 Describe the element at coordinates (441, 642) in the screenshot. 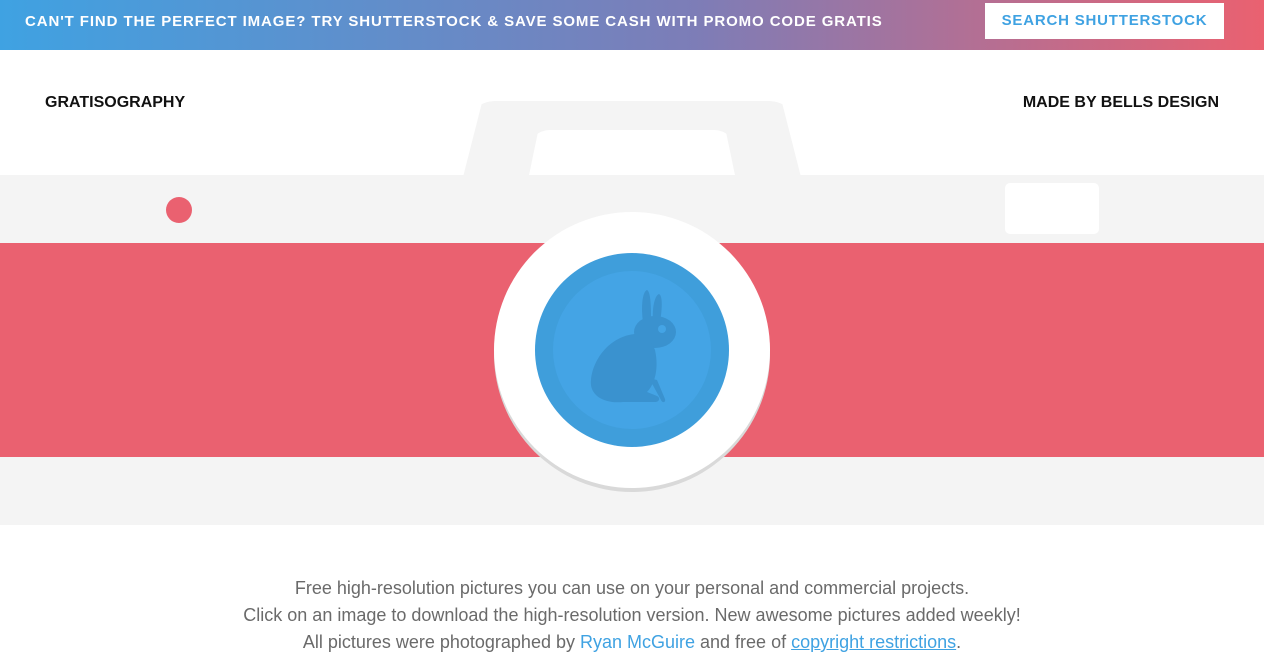

I see `intro-line-3-prefix: All pictures were photographed by` at that location.